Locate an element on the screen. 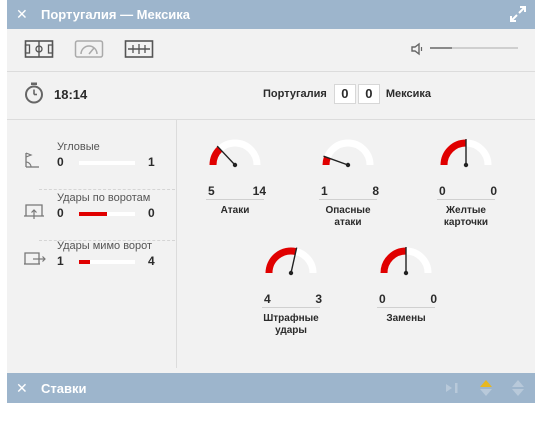 The width and height of the screenshot is (542, 443). stopwatch-icon is located at coordinates (34, 93).